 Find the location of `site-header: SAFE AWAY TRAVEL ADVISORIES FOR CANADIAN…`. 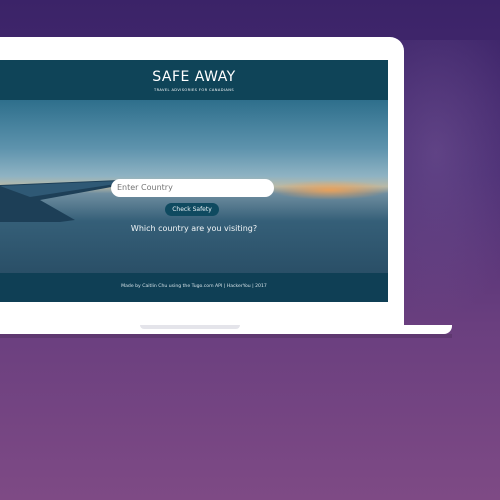

site-header: SAFE AWAY TRAVEL ADVISORIES FOR CANADIAN… is located at coordinates (194, 80).